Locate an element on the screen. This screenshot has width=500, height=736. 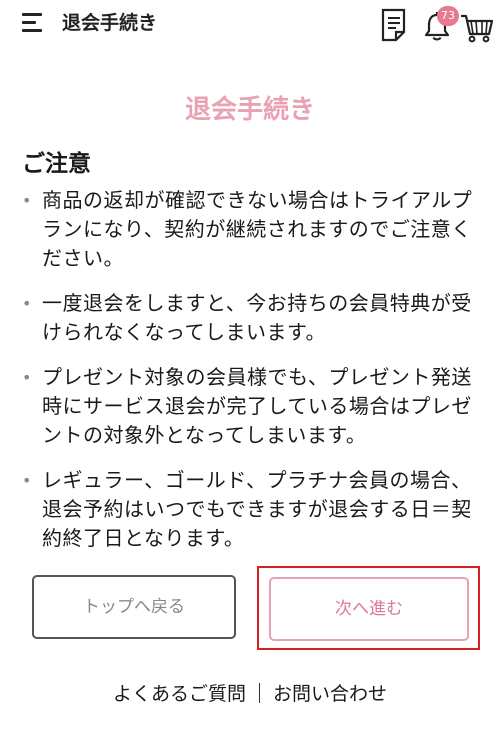
notice-heading: ご注意 is located at coordinates (56, 164).